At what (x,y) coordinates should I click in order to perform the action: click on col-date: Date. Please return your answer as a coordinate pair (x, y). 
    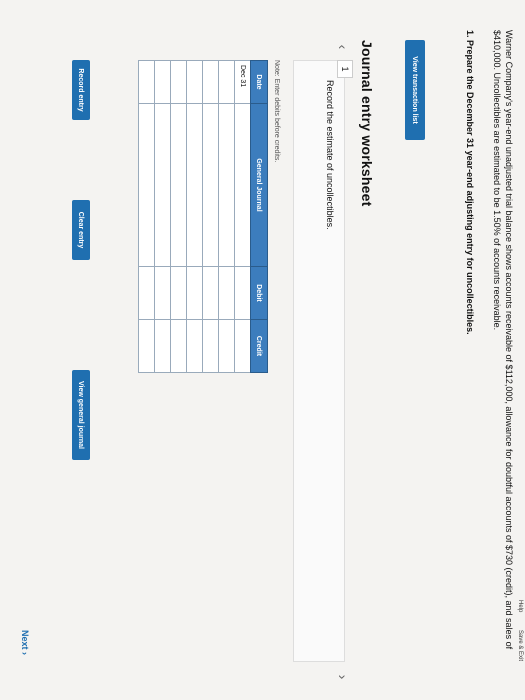
    Looking at the image, I should click on (259, 82).